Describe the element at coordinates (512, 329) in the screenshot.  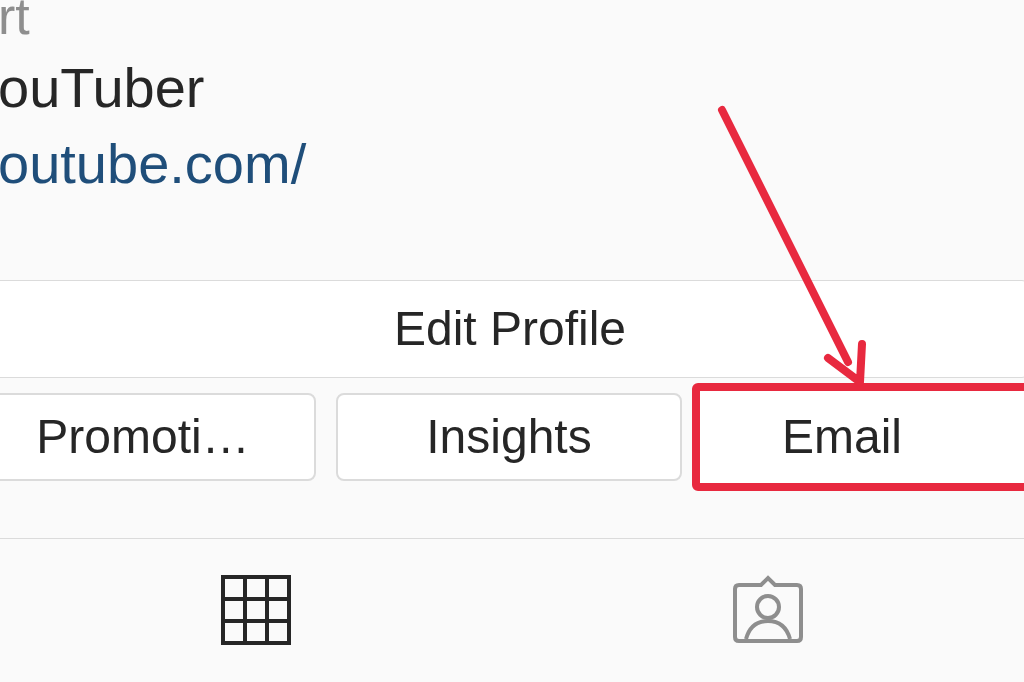
I see `edit-profile-button: Edit Profile` at that location.